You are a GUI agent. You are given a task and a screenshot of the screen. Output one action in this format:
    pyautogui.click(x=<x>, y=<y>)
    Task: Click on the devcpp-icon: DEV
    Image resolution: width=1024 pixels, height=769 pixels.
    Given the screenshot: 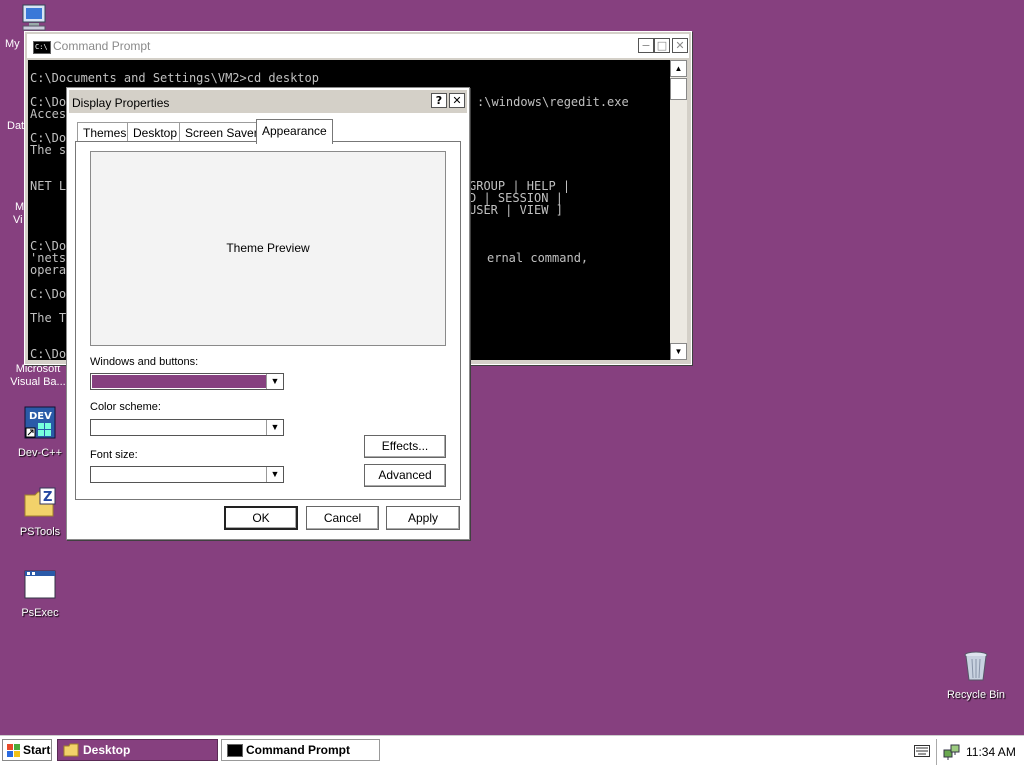 What is the action you would take?
    pyautogui.click(x=40, y=422)
    